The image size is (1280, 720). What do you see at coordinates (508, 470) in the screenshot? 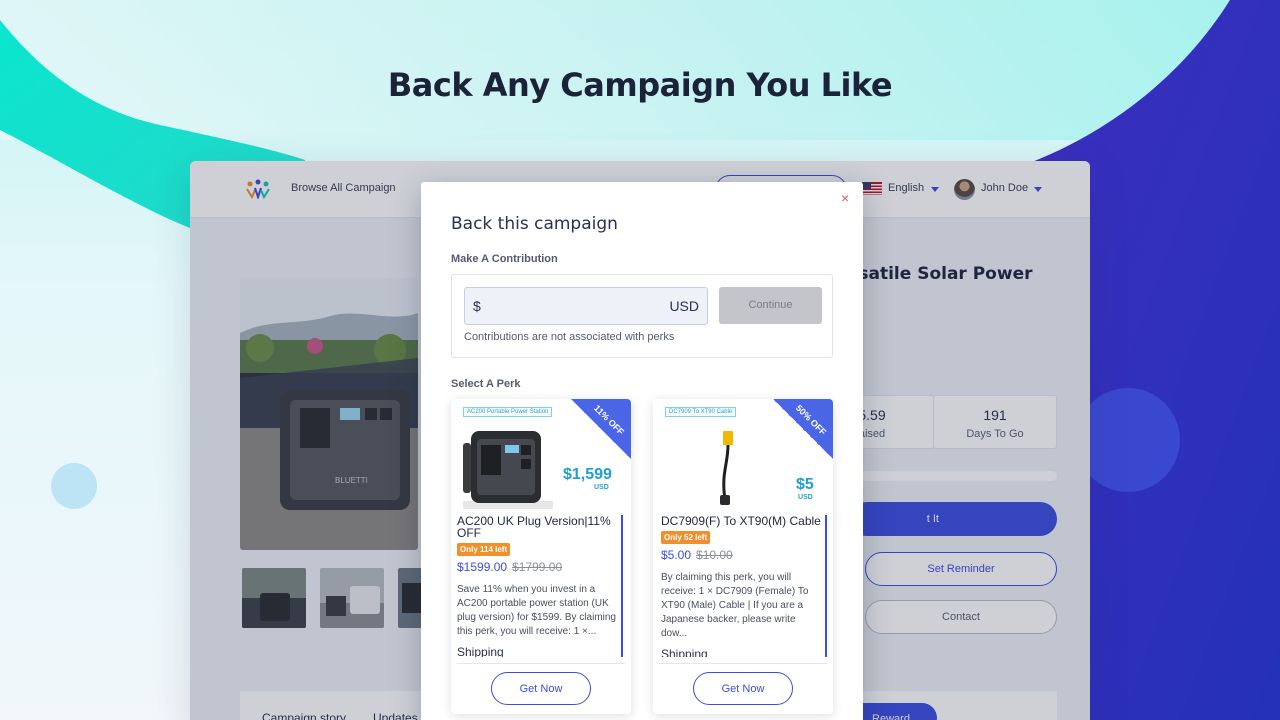
I see `power-station-illustration` at bounding box center [508, 470].